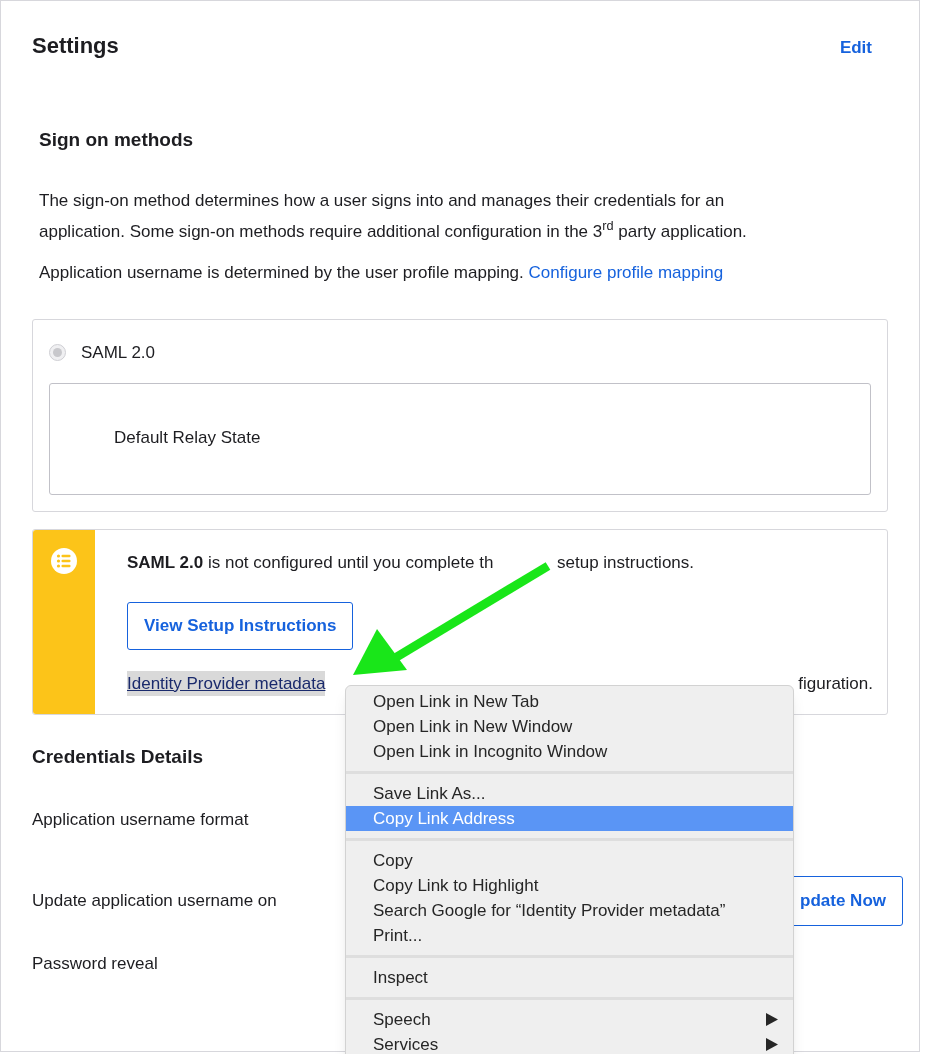 The image size is (936, 1054). I want to click on notice-text-end: setup instructions., so click(625, 563).